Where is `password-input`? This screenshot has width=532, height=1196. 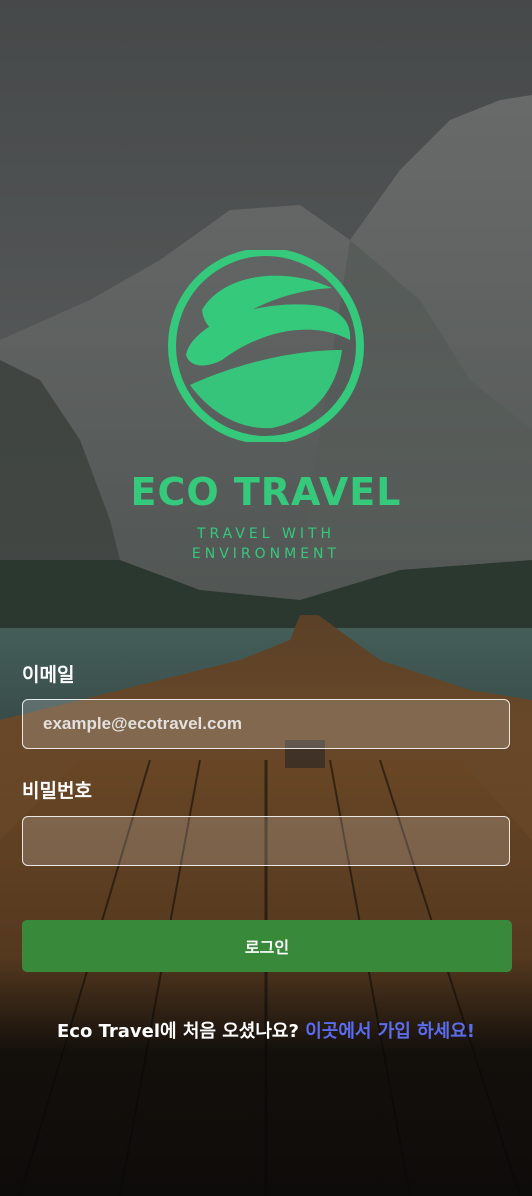
password-input is located at coordinates (266, 841).